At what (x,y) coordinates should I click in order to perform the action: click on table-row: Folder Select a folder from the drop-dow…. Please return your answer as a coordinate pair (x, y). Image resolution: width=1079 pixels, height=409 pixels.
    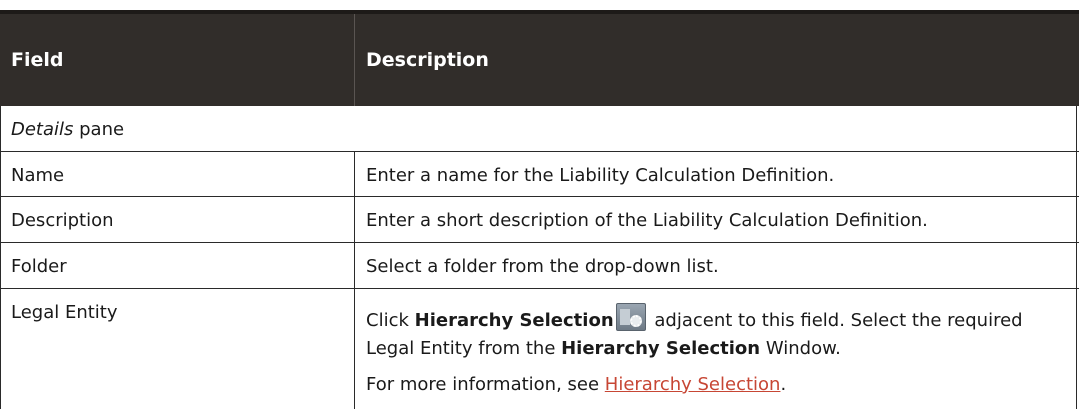
    Looking at the image, I should click on (539, 266).